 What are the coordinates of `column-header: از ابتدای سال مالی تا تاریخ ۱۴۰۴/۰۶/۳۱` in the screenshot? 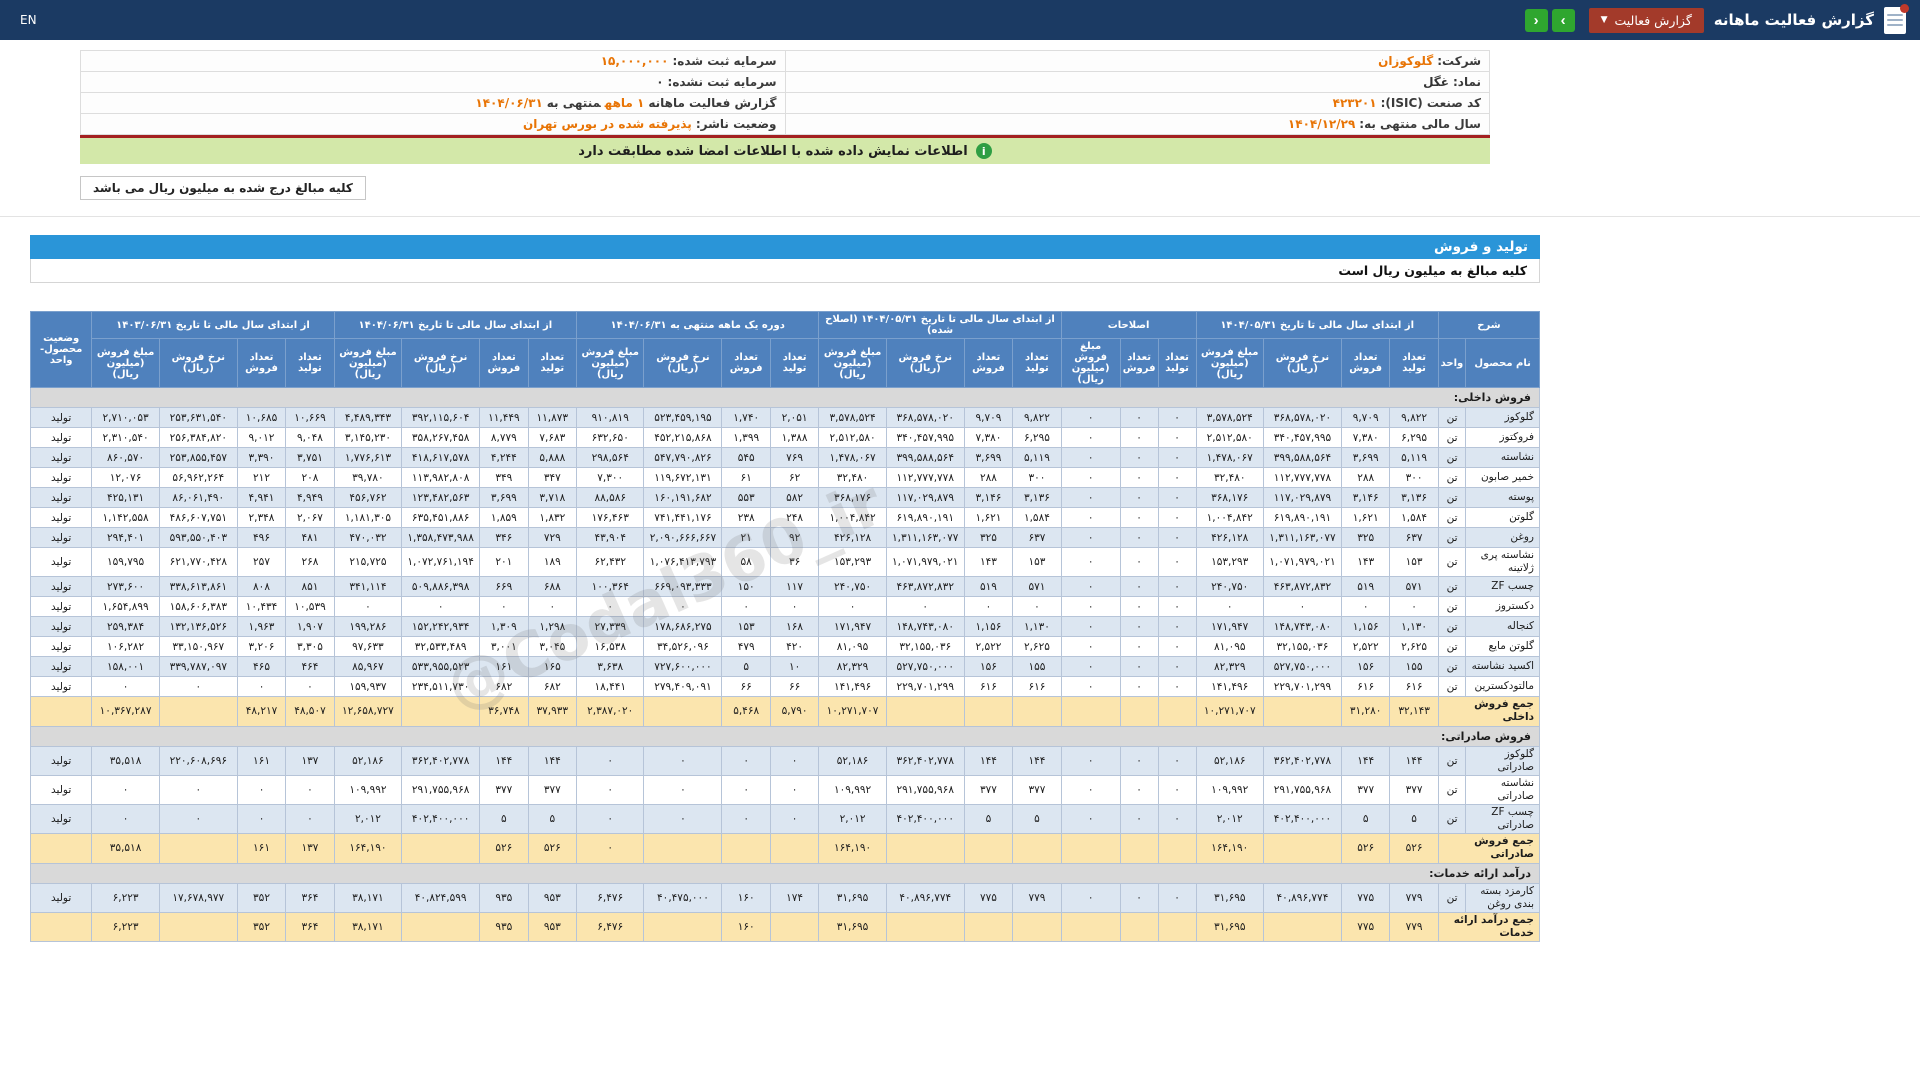 It's located at (455, 325).